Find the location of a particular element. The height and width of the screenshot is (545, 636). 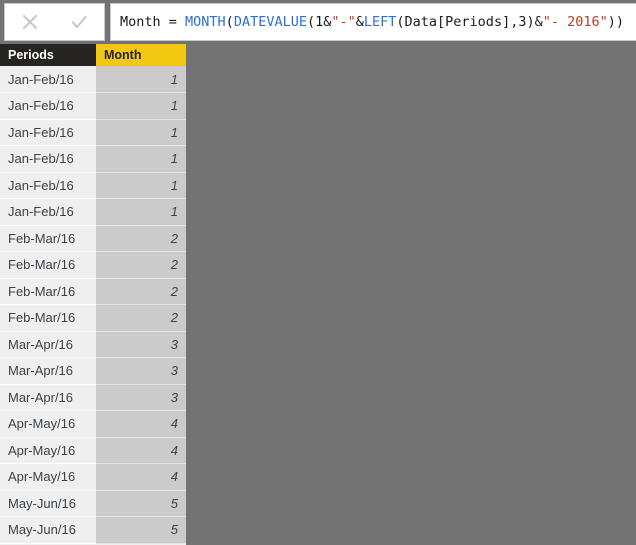

column-header-periods: Periods is located at coordinates (48, 55).